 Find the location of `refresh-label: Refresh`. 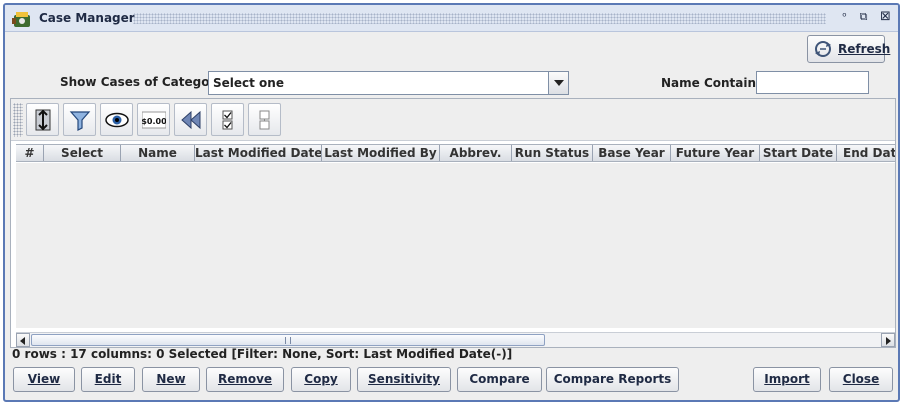

refresh-label: Refresh is located at coordinates (864, 49).